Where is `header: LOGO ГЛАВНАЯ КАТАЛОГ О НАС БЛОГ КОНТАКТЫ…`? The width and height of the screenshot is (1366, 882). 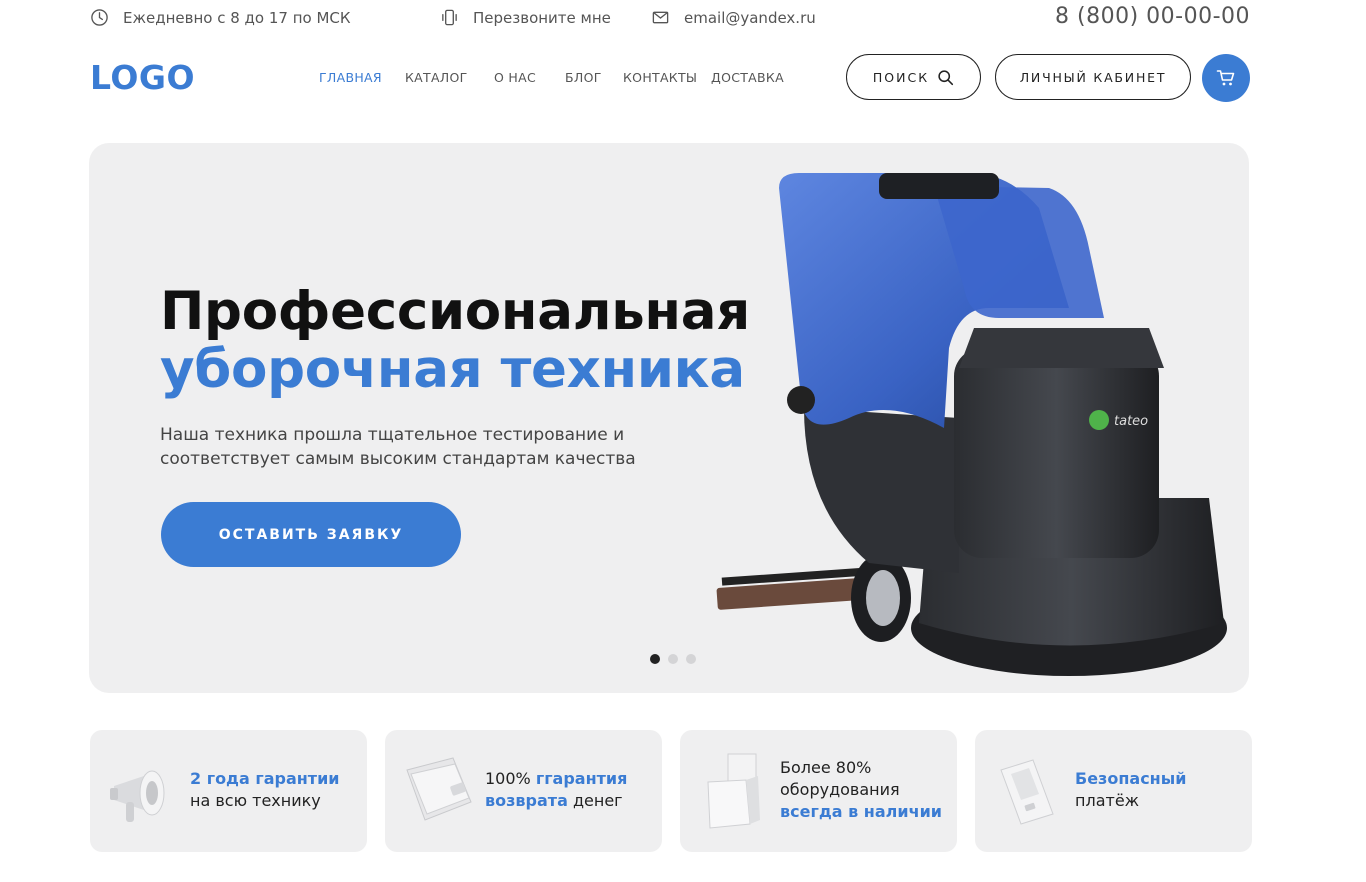
header: LOGO ГЛАВНАЯ КАТАЛОГ О НАС БЛОГ КОНТАКТЫ… is located at coordinates (670, 77).